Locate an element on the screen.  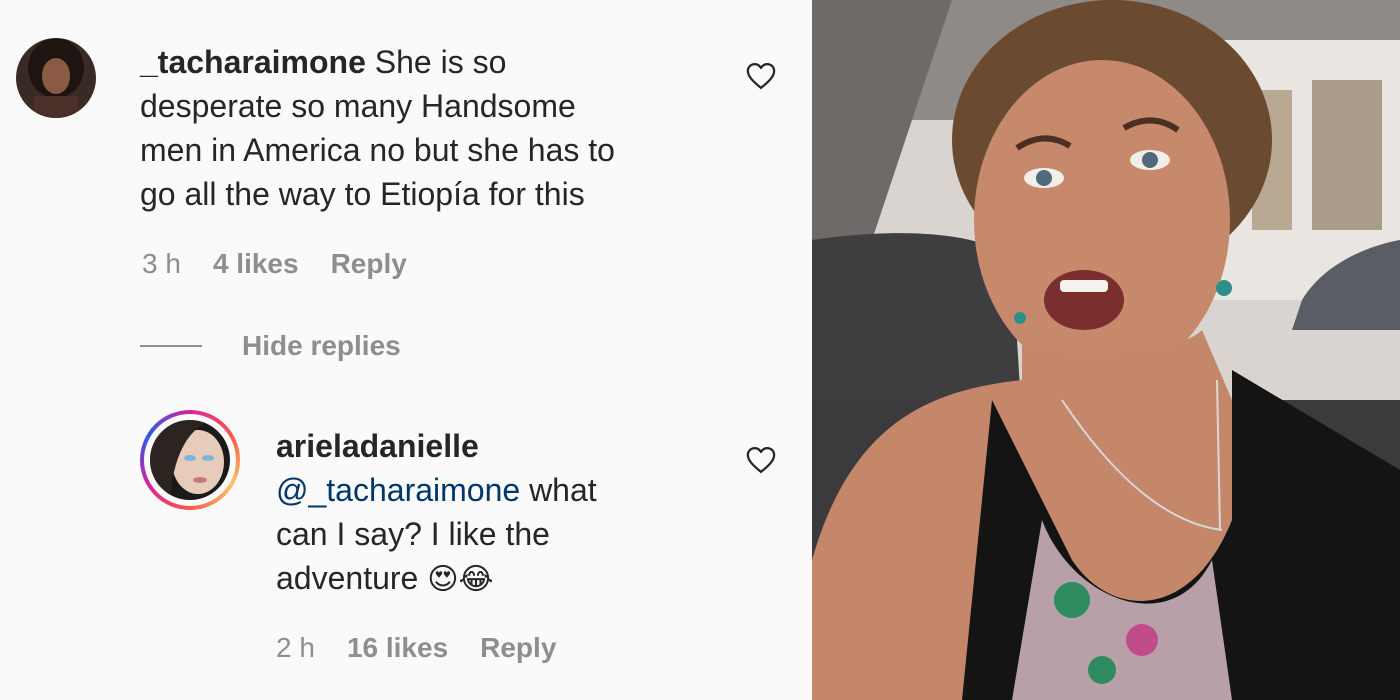
hide-replies-label: Hide replies is located at coordinates (321, 345).